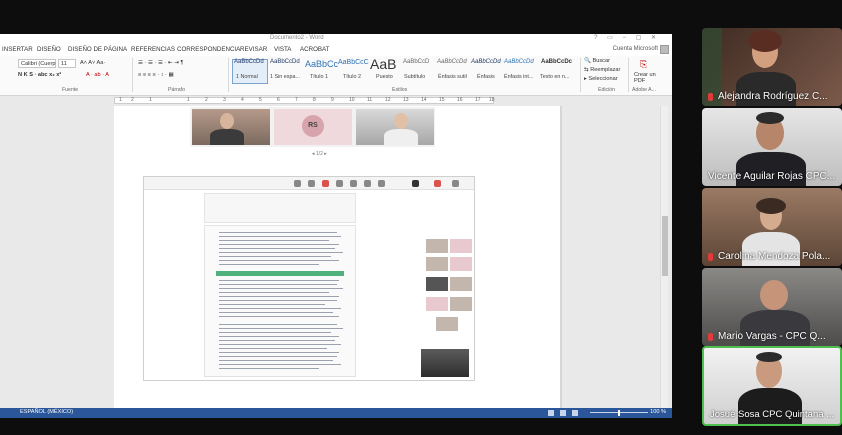 The width and height of the screenshot is (842, 435). What do you see at coordinates (519, 62) in the screenshot?
I see `style-sample-enfasis-intenso: AaBbCcDd` at bounding box center [519, 62].